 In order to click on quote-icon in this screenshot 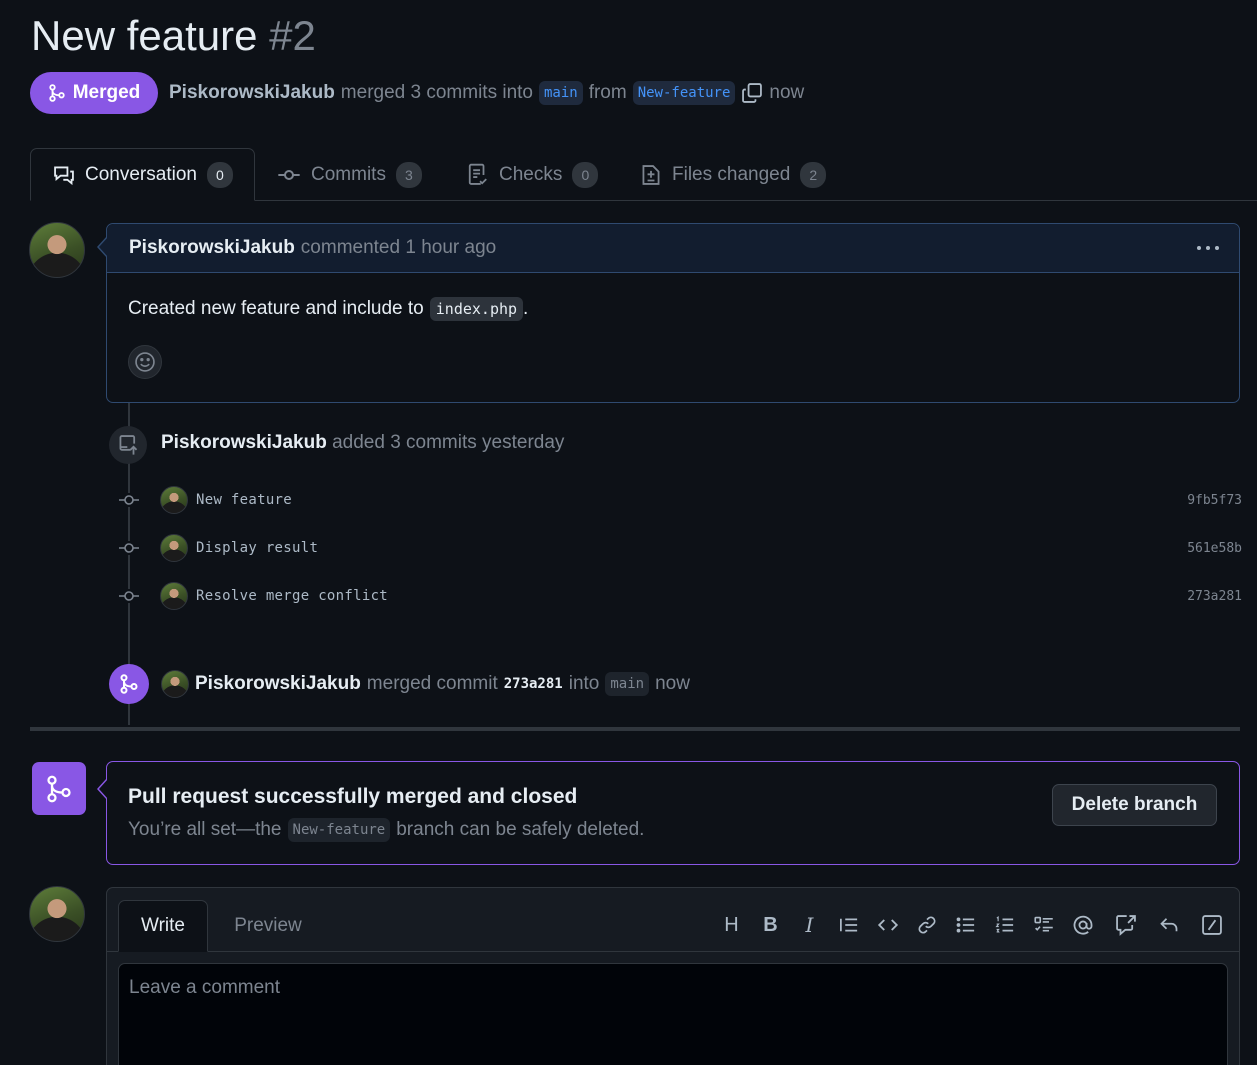, I will do `click(848, 925)`.